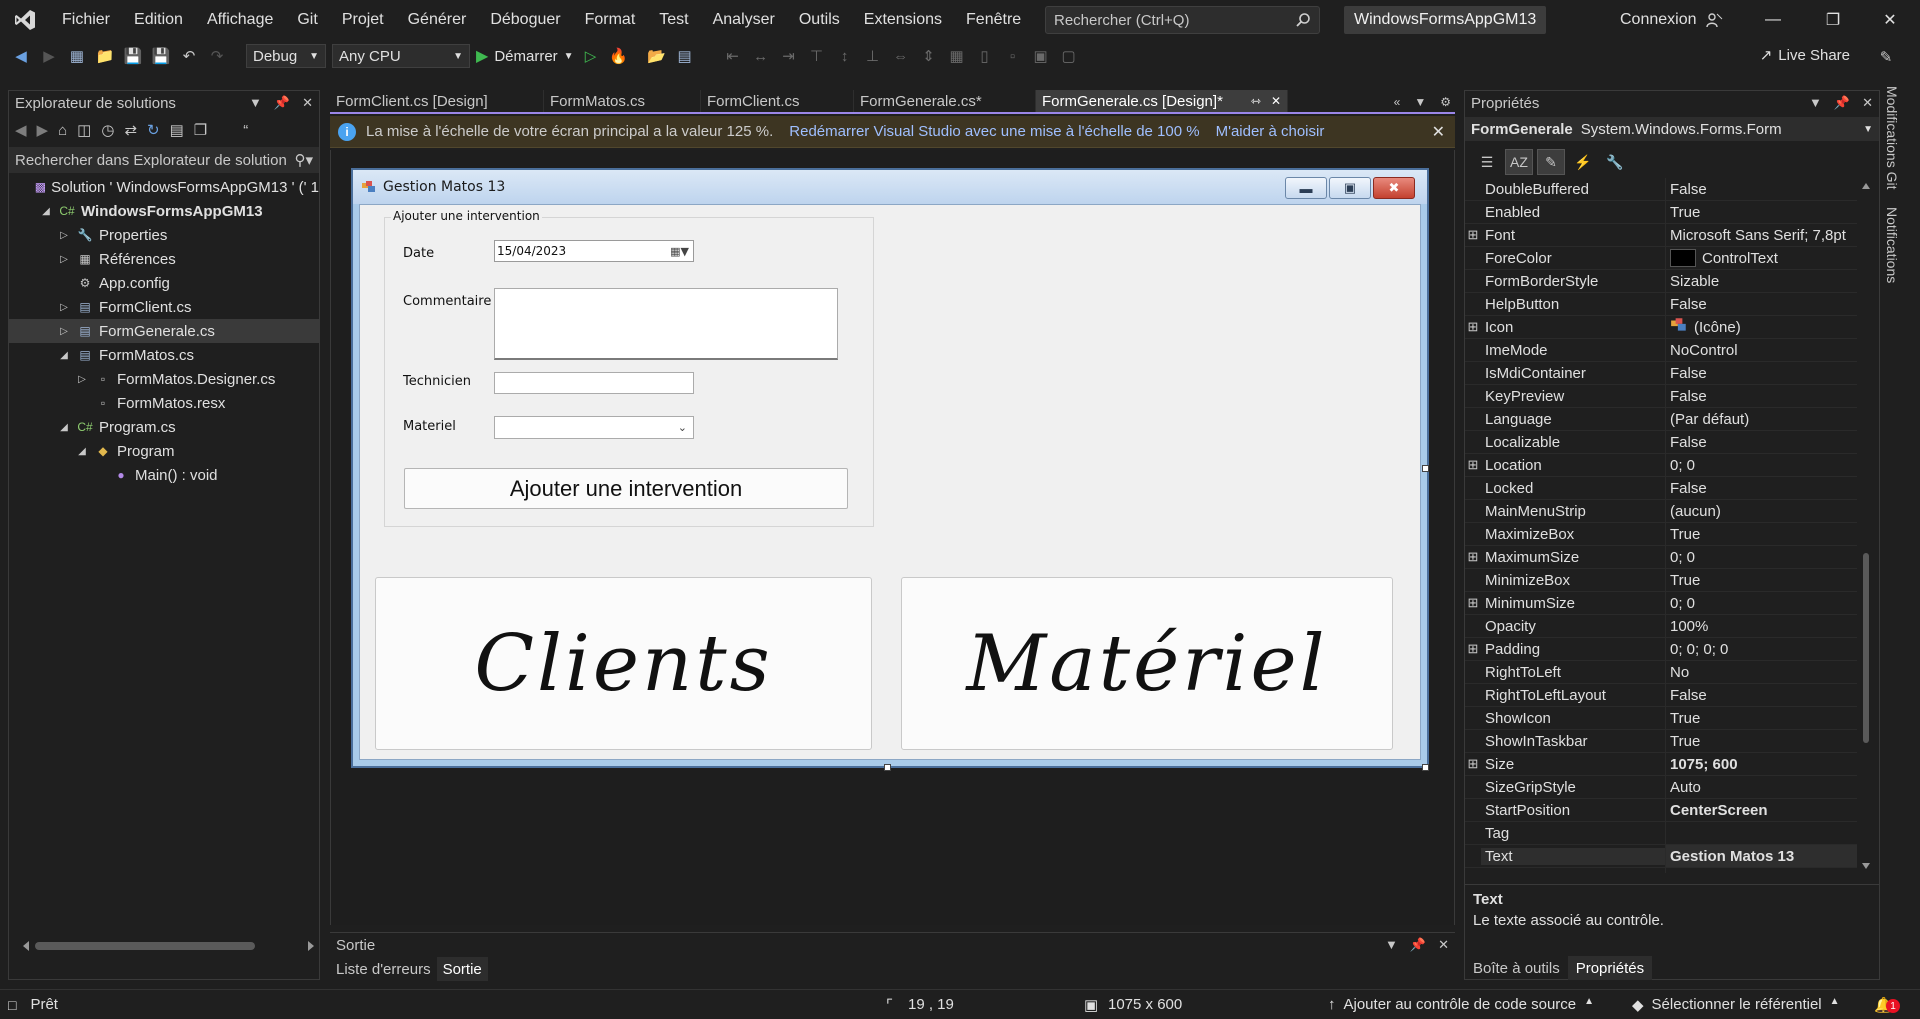 The height and width of the screenshot is (1019, 1920). Describe the element at coordinates (887, 767) in the screenshot. I see `resize-handle-bottom` at that location.